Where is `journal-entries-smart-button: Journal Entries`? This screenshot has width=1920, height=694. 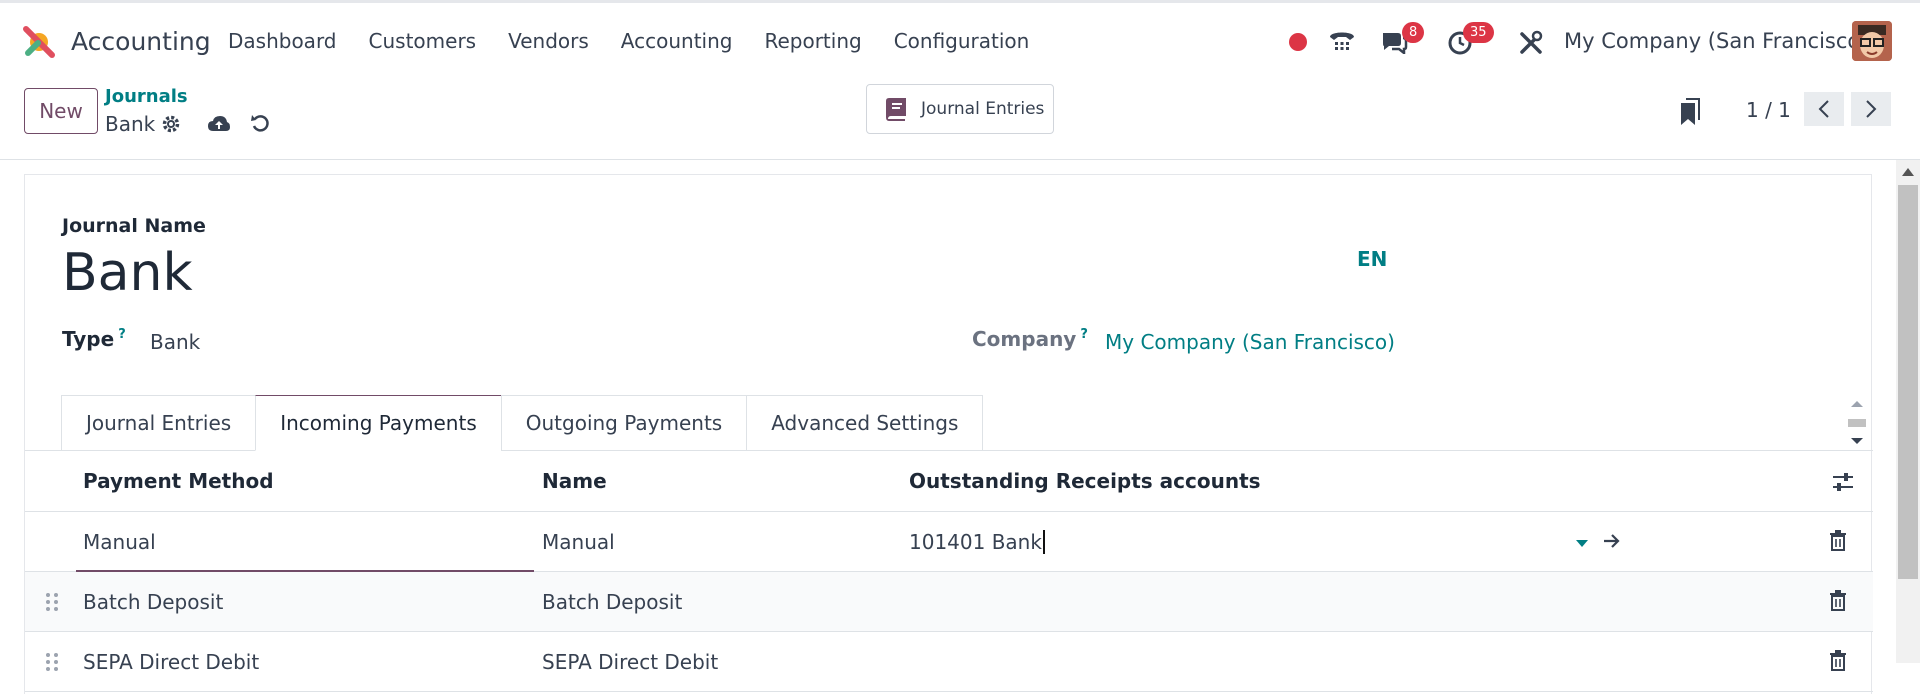 journal-entries-smart-button: Journal Entries is located at coordinates (960, 109).